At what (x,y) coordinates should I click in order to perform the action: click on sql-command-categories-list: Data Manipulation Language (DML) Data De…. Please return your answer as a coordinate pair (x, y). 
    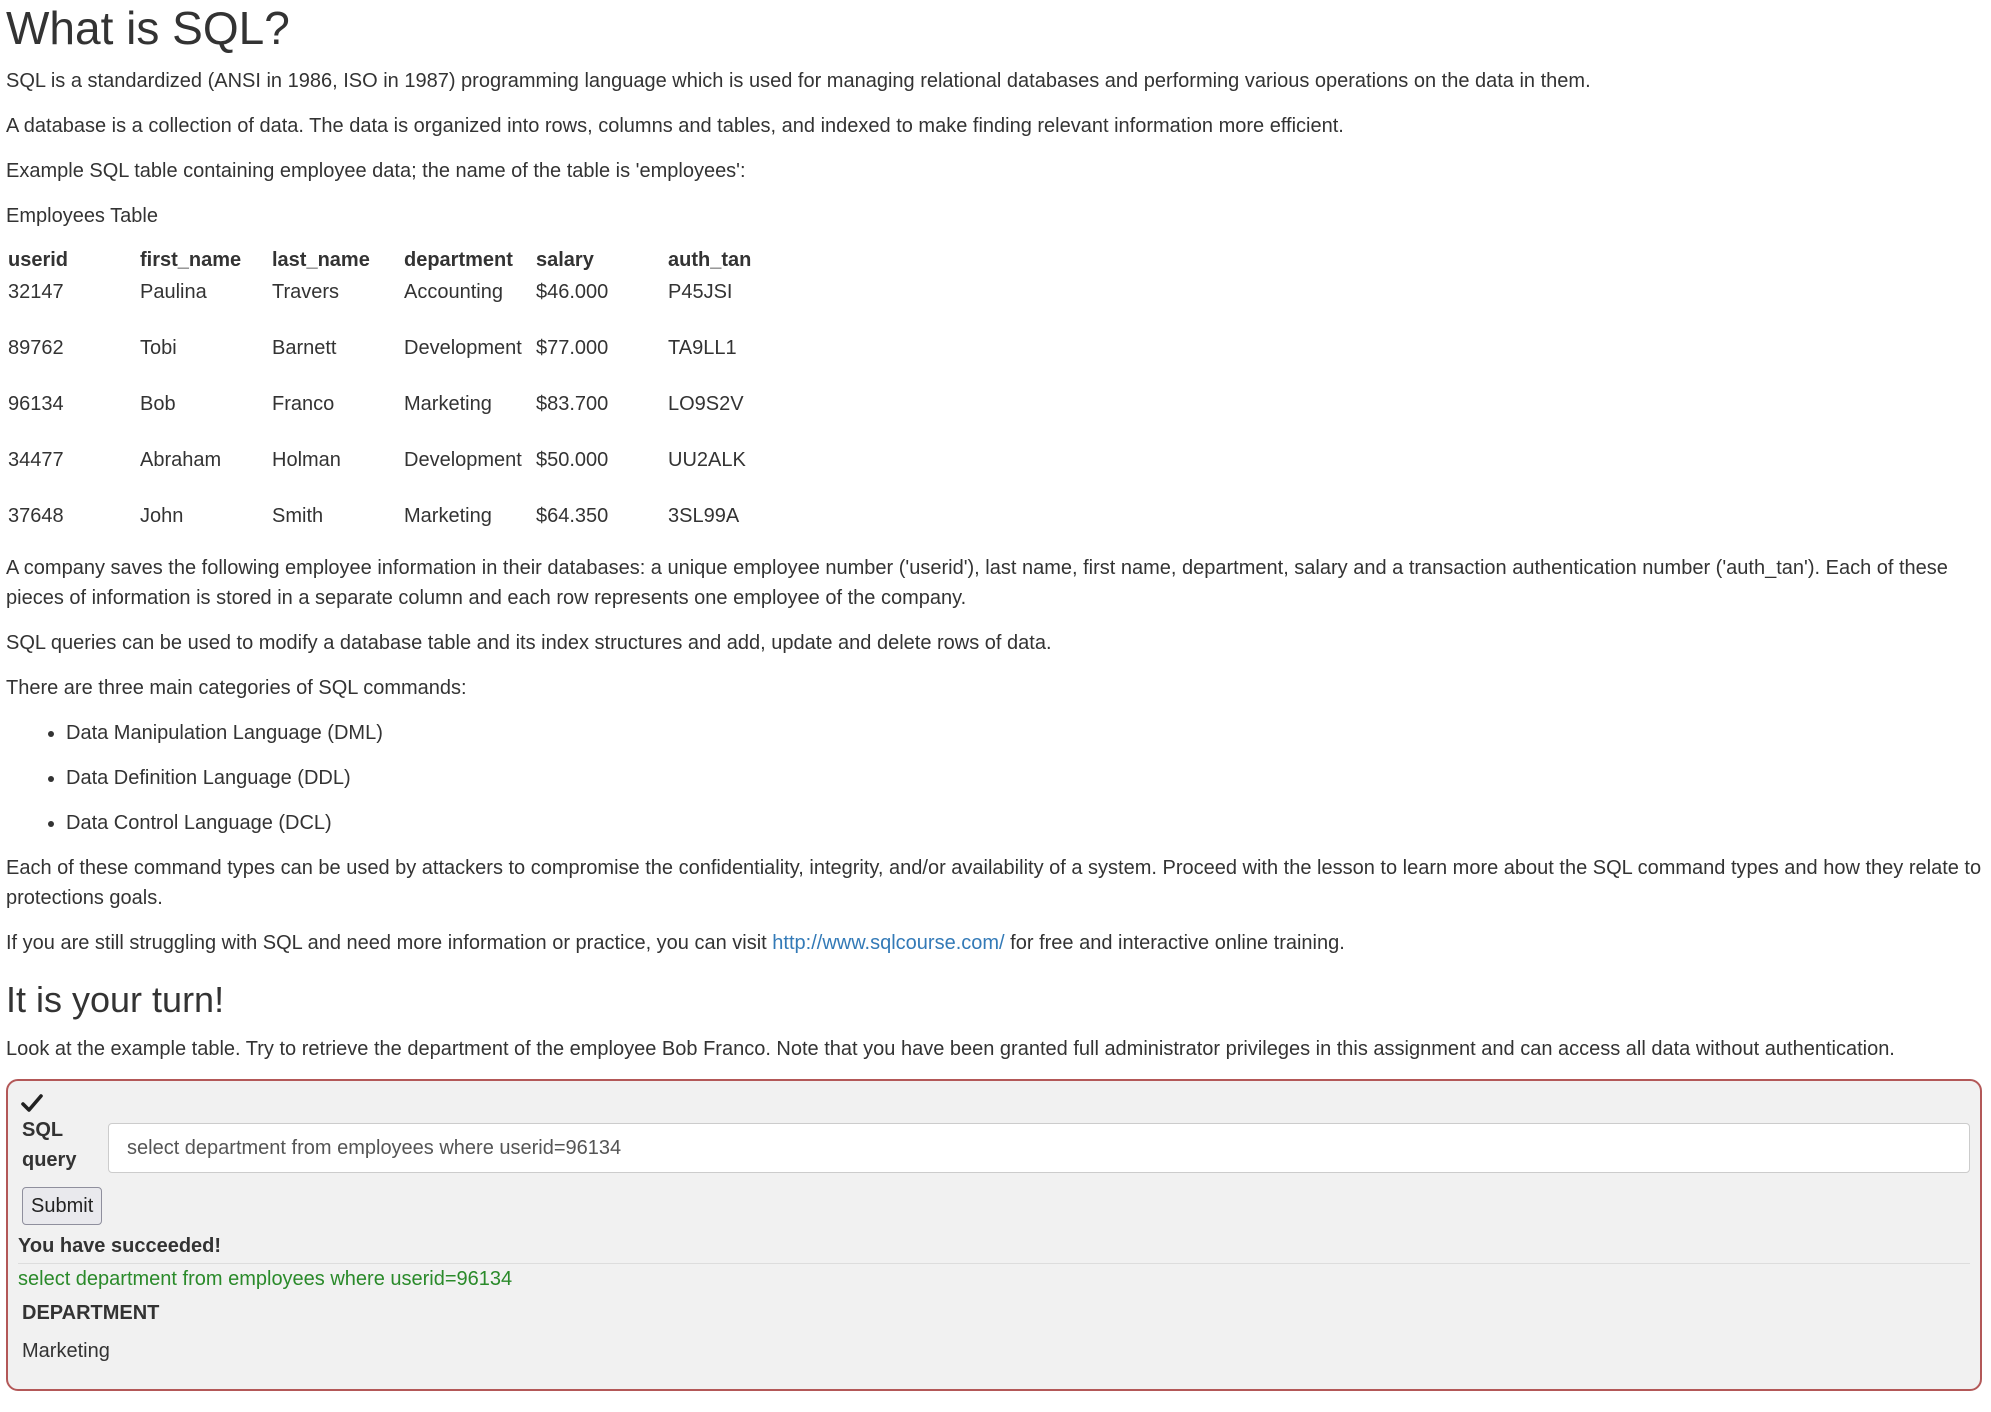
    Looking at the image, I should click on (996, 778).